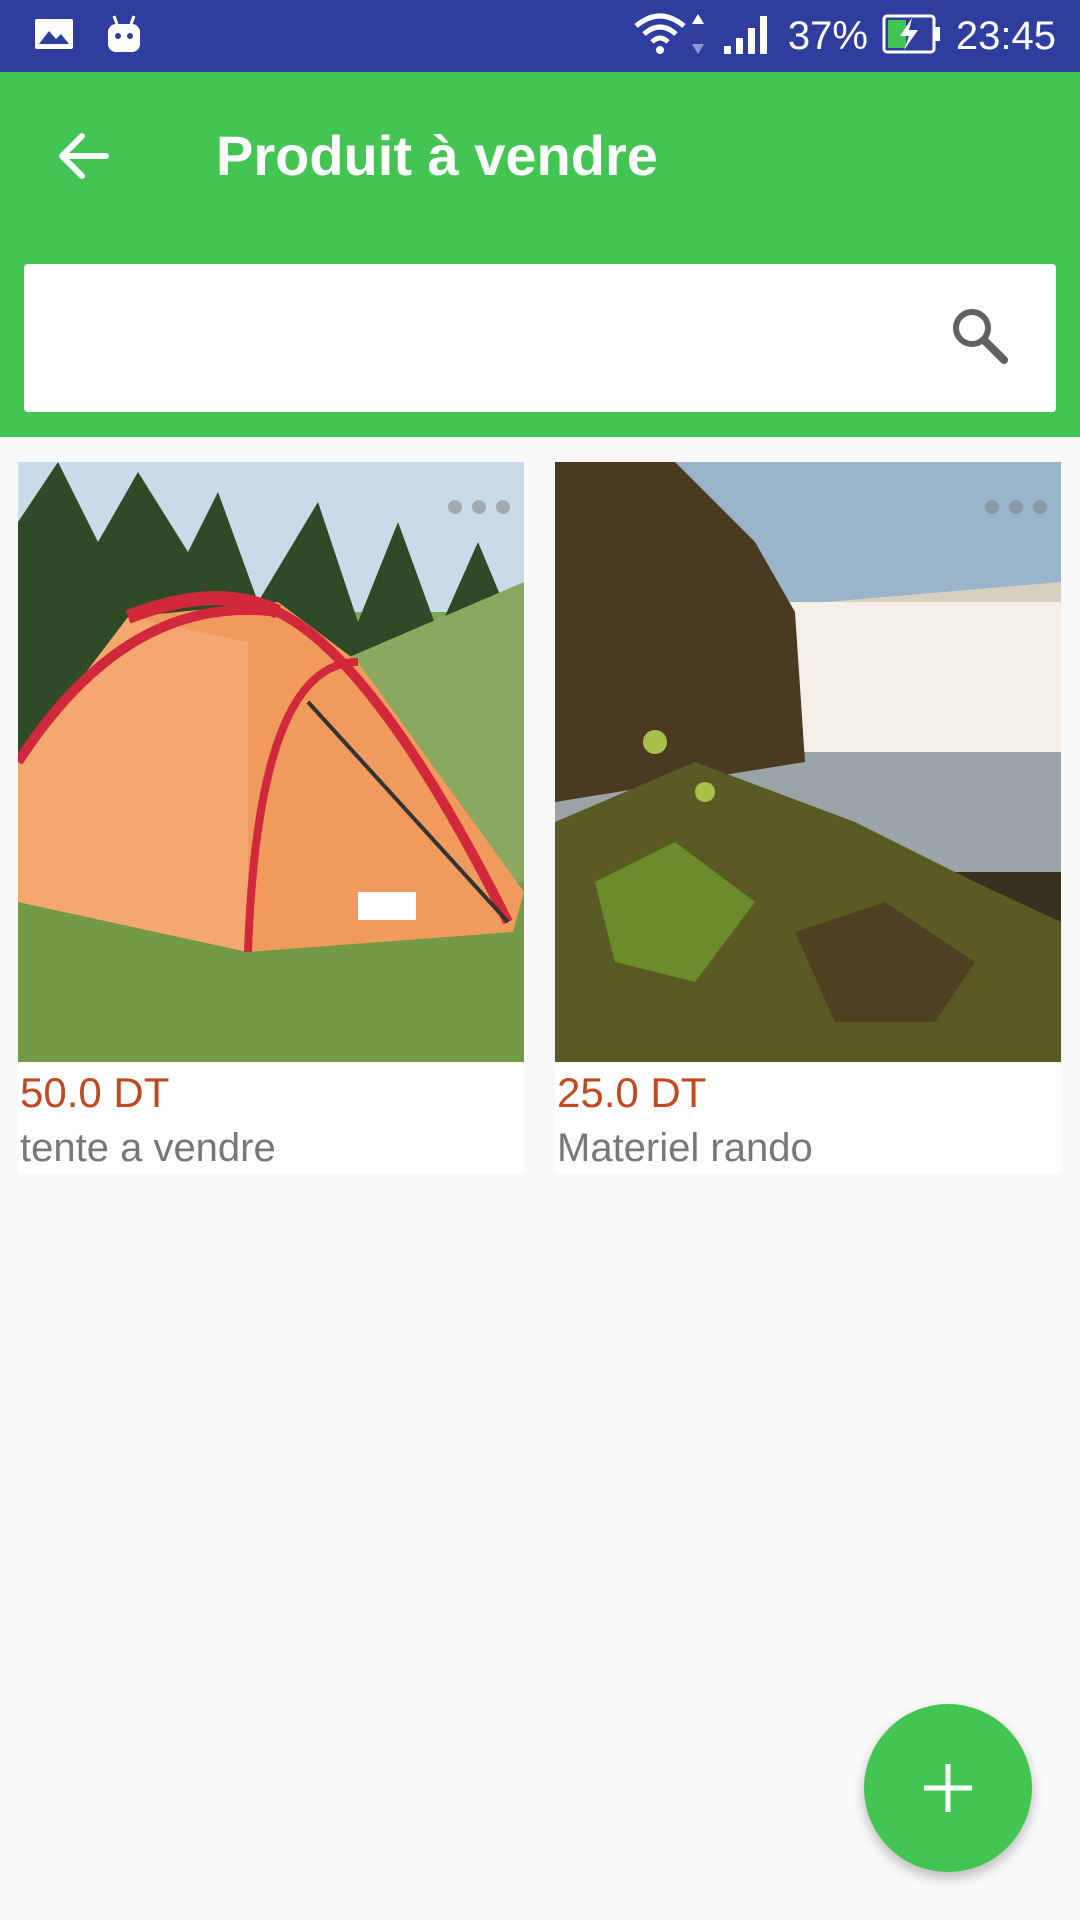 The image size is (1080, 1920). What do you see at coordinates (685, 1148) in the screenshot?
I see `product-name: Materiel rando` at bounding box center [685, 1148].